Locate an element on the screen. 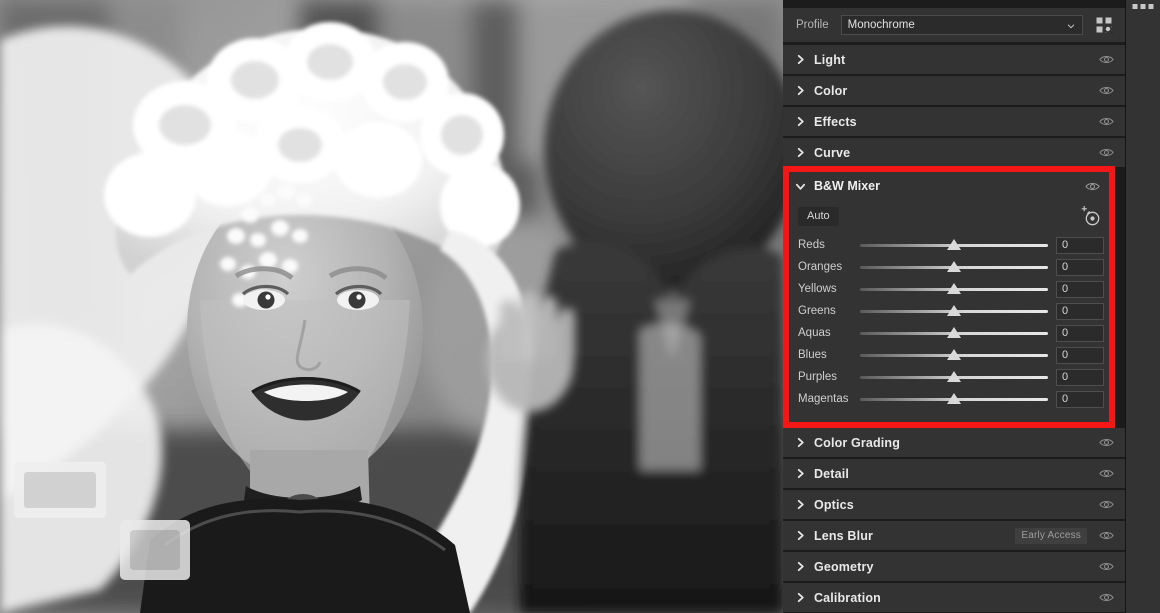 This screenshot has width=1160, height=613. slider-track-greens is located at coordinates (954, 311).